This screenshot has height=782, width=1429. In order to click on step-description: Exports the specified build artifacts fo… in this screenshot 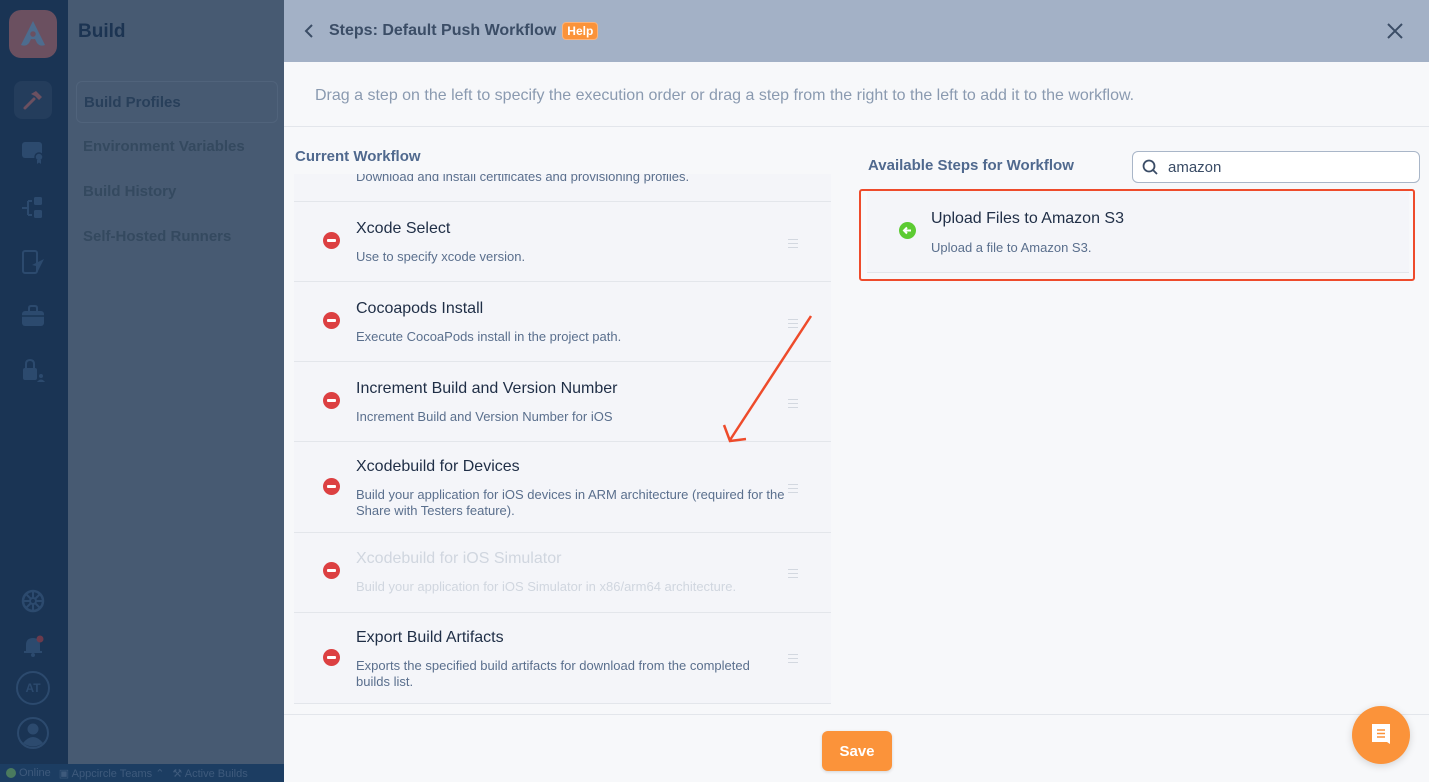, I will do `click(553, 673)`.